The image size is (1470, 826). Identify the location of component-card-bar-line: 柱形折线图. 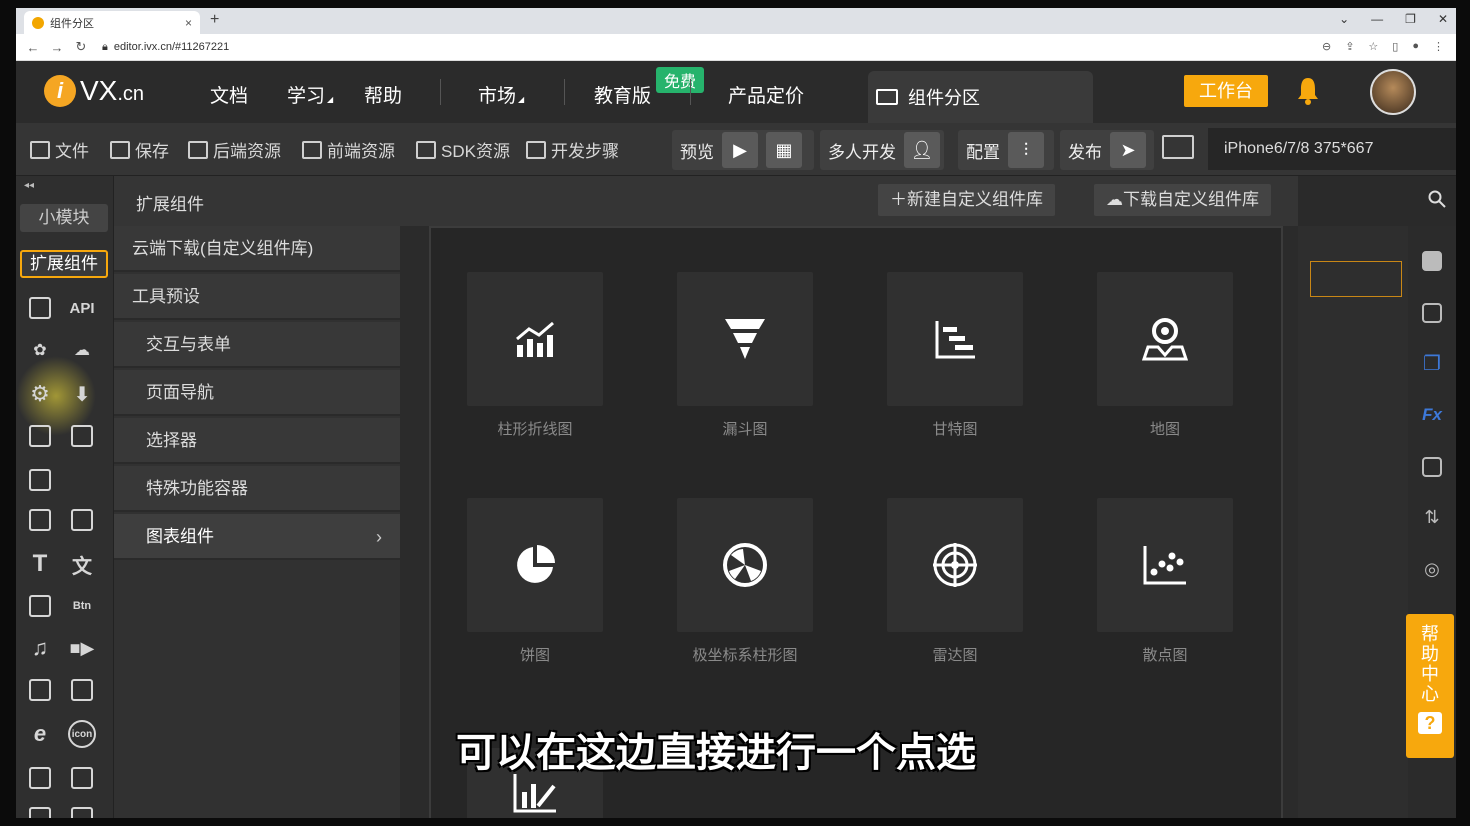
(535, 355).